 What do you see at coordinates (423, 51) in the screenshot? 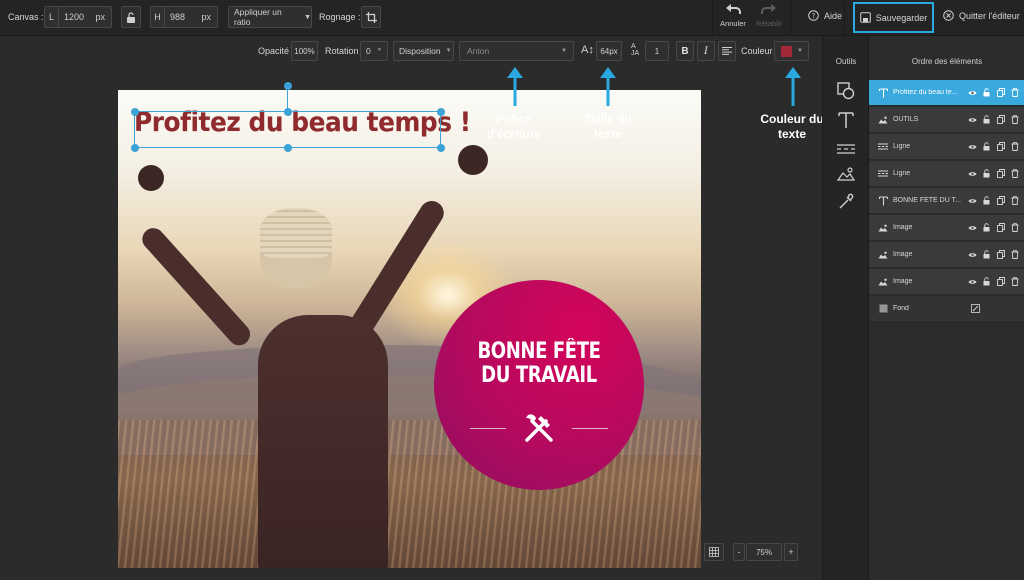
I see `layout-dropdown: Disposition ▼` at bounding box center [423, 51].